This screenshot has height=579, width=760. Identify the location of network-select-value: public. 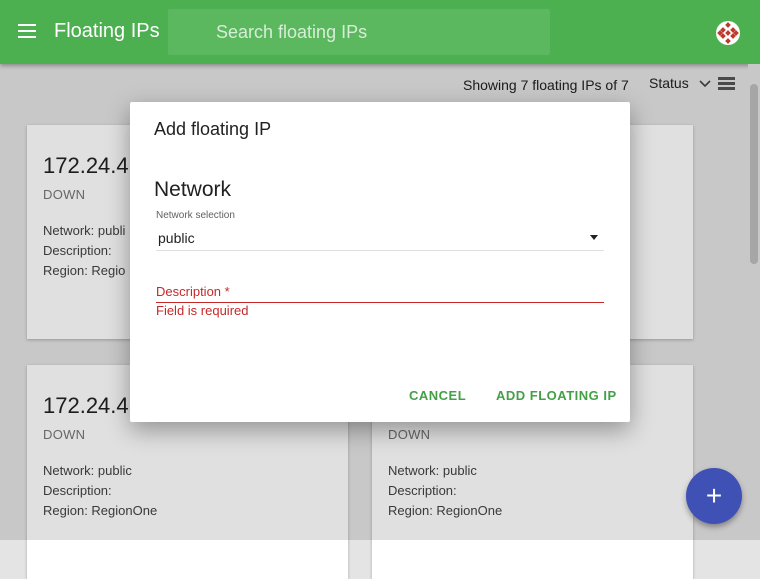
(176, 238).